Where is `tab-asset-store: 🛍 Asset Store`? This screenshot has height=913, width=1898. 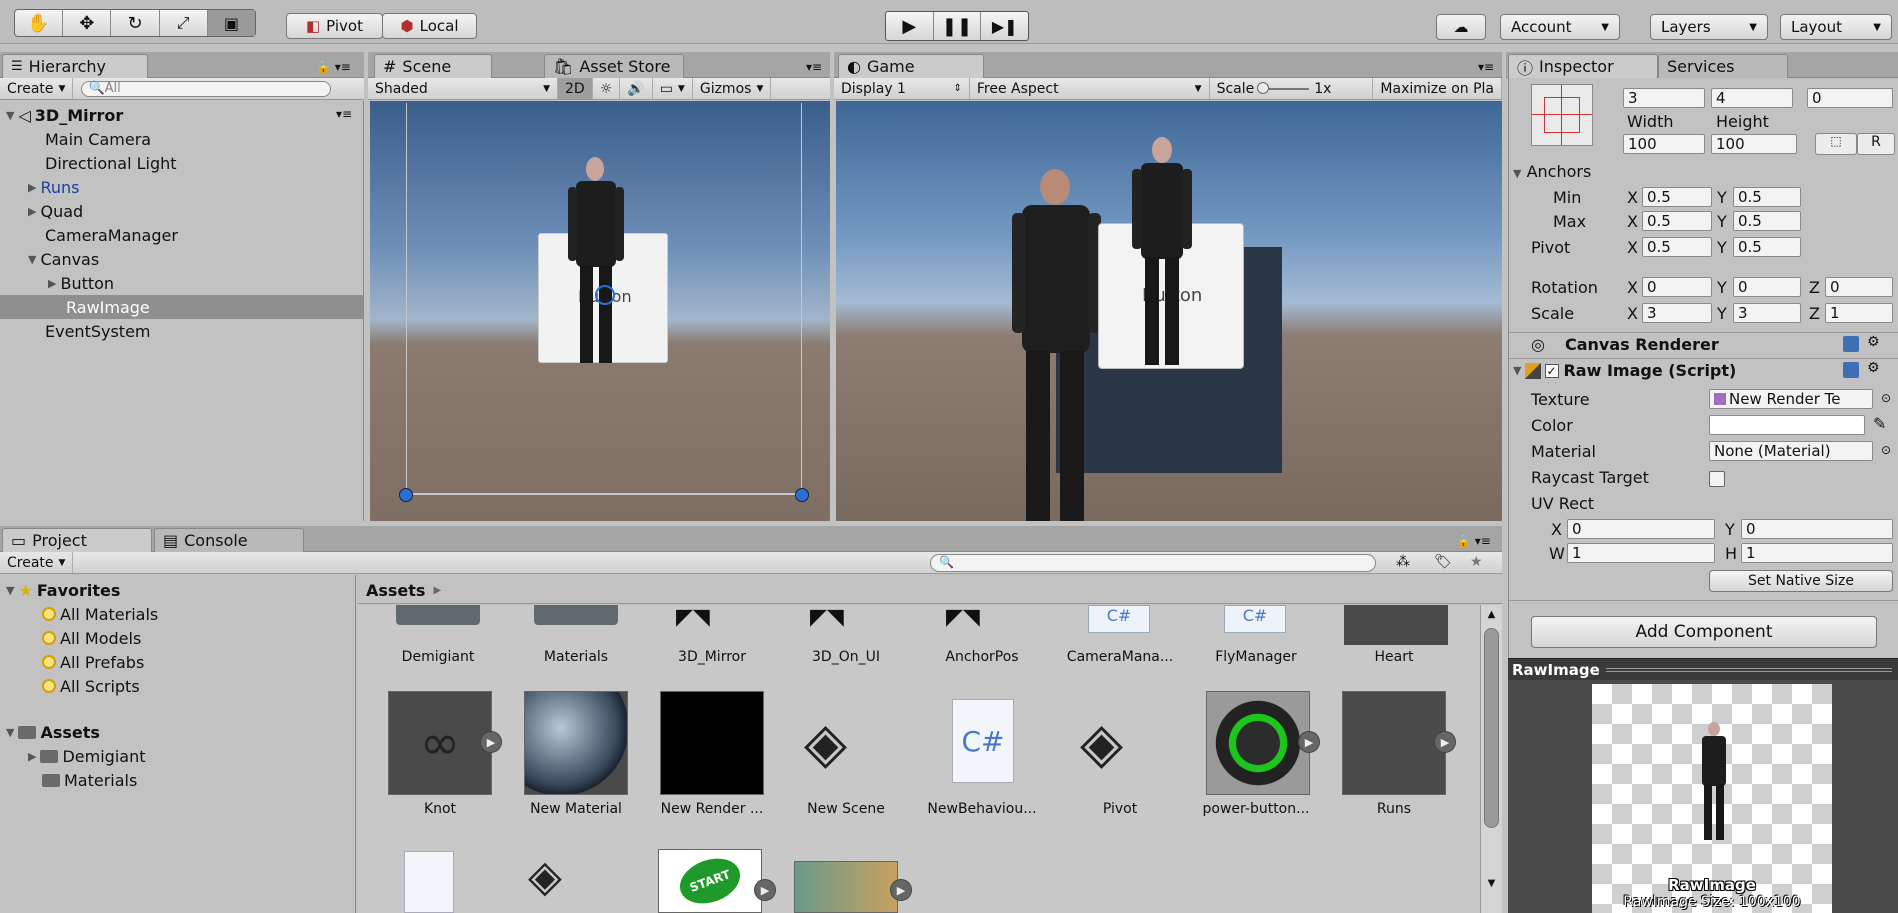
tab-asset-store: 🛍 Asset Store is located at coordinates (614, 66).